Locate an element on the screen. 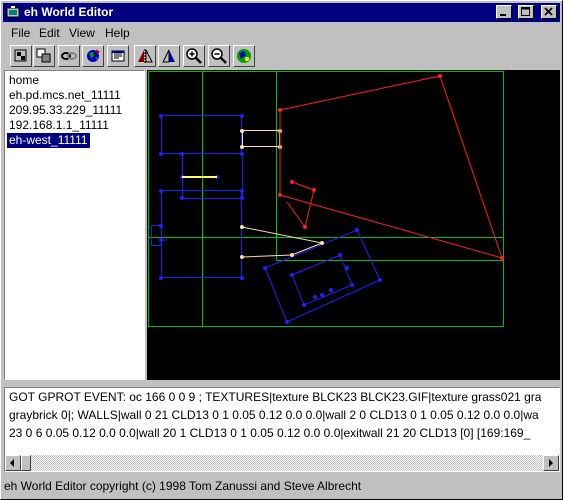  rooms-button is located at coordinates (44, 56).